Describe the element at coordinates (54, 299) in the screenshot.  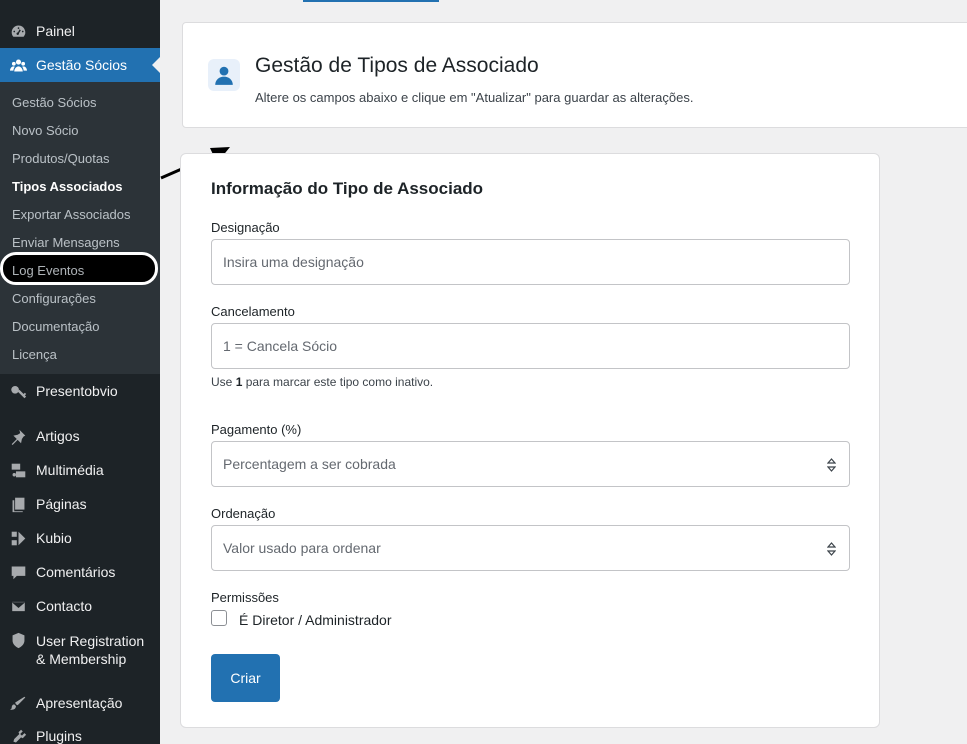
I see `submenu-item-configuracoes: Configurações` at that location.